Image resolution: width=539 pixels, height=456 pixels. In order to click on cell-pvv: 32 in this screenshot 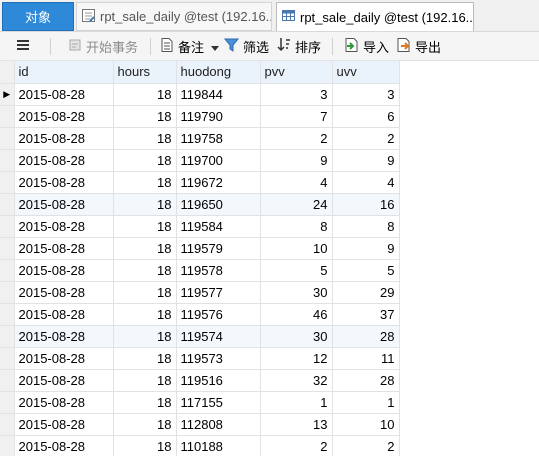, I will do `click(296, 380)`.